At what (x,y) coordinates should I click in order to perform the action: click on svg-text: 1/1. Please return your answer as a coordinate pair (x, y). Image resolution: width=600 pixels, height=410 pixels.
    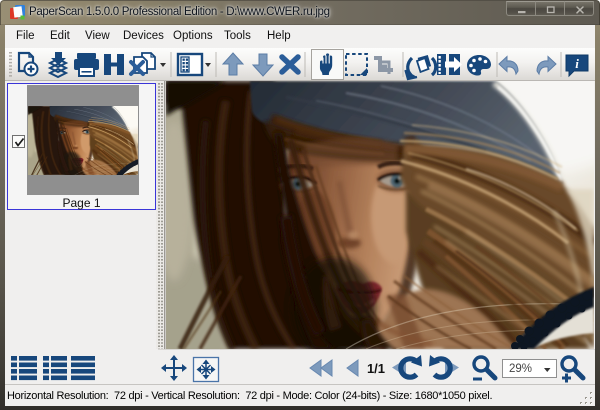
    Looking at the image, I should click on (376, 368).